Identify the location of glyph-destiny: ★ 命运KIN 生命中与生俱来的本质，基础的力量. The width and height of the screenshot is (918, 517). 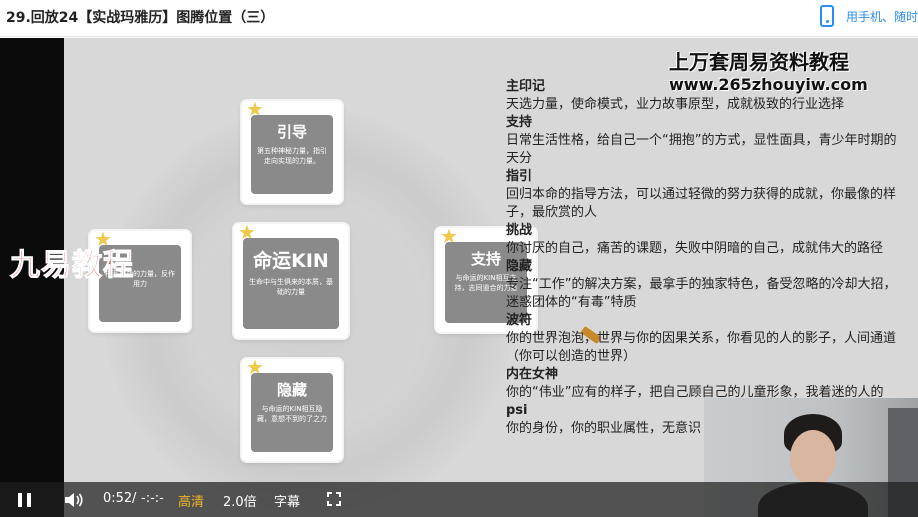
(291, 280).